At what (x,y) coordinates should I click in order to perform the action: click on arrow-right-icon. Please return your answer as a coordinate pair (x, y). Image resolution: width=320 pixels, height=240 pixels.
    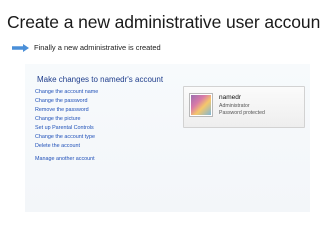
    Looking at the image, I should click on (20, 48).